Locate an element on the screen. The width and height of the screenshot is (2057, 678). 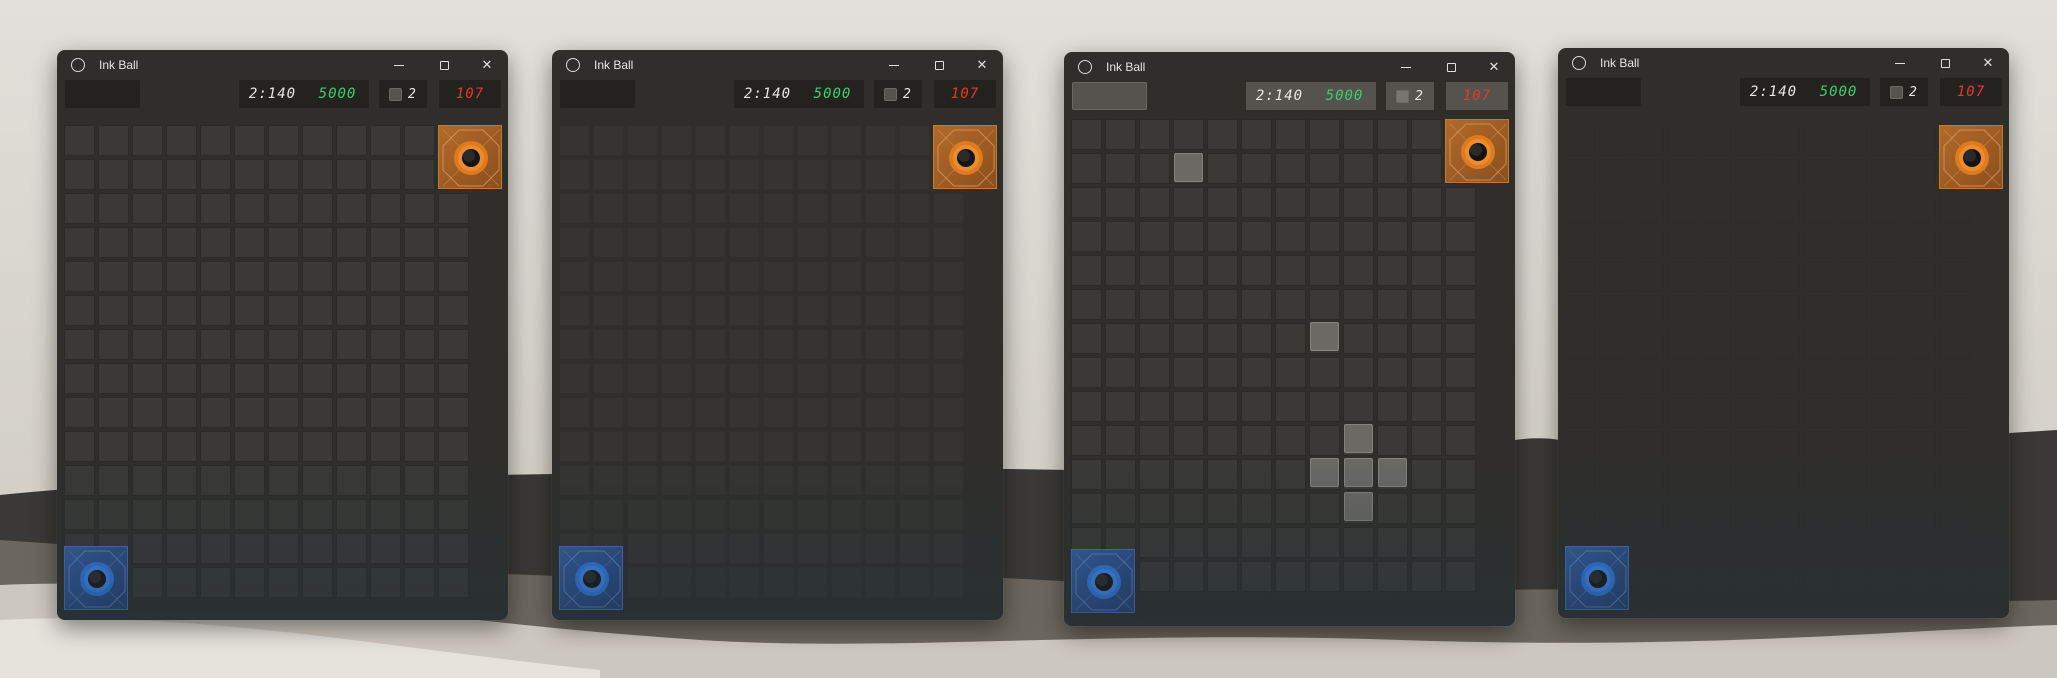
minimize-icon is located at coordinates (894, 65).